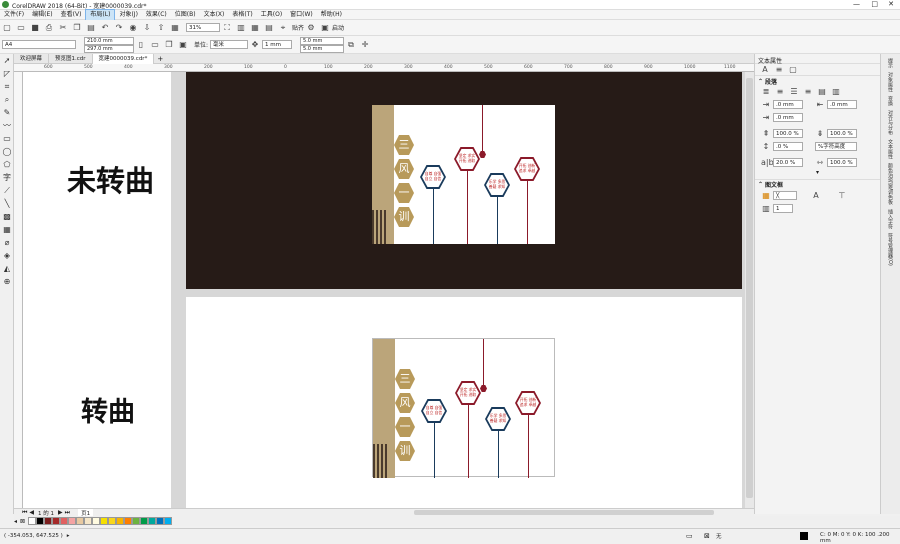 This screenshot has width=900, height=544. Describe the element at coordinates (7, 190) in the screenshot. I see `parallel-dimension-icon: ⟋` at that location.